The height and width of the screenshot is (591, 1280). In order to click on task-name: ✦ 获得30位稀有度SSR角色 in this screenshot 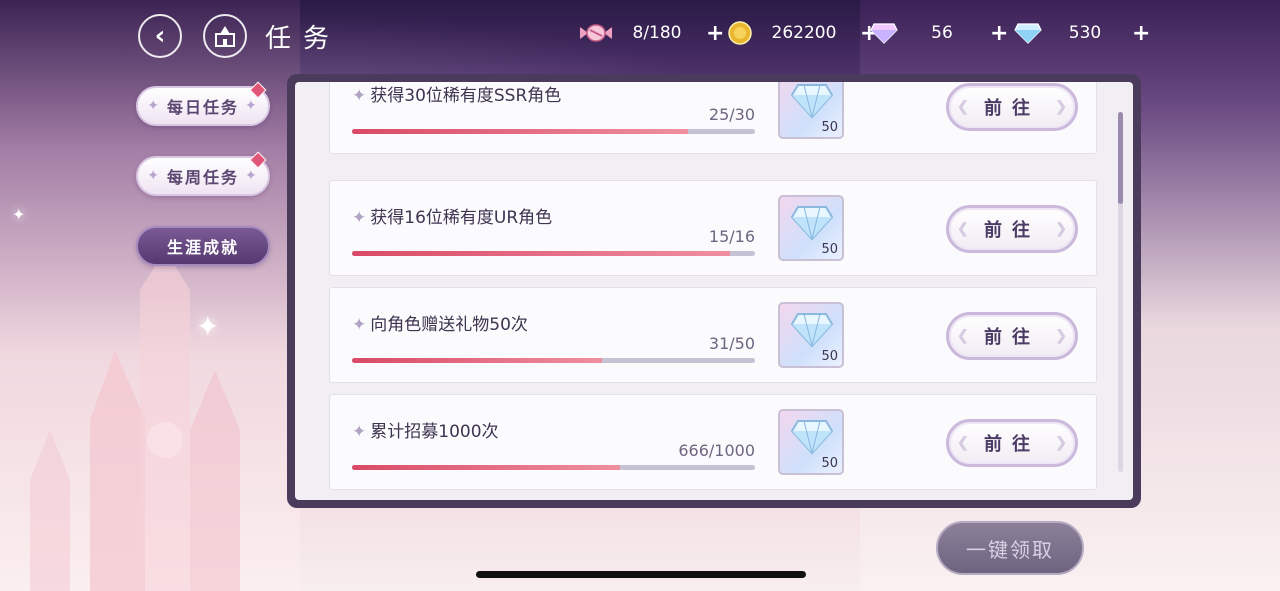, I will do `click(457, 96)`.